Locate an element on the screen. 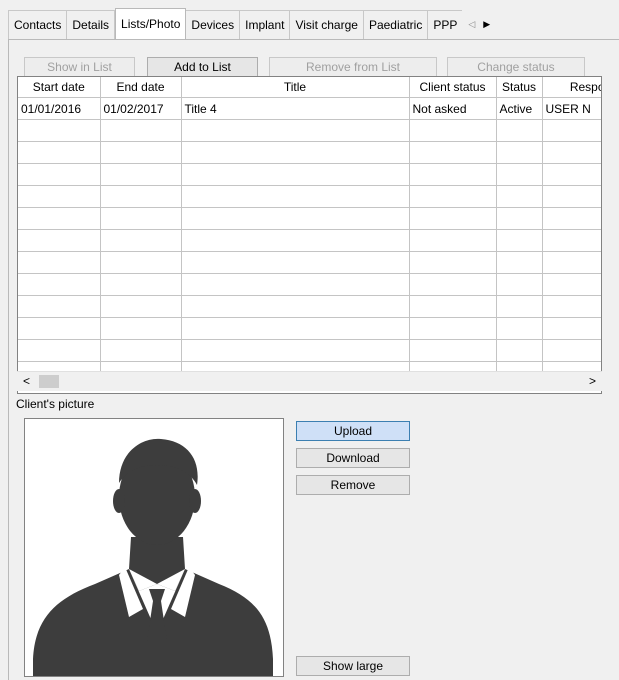 Image resolution: width=619 pixels, height=680 pixels. tab-label: Implant is located at coordinates (265, 25).